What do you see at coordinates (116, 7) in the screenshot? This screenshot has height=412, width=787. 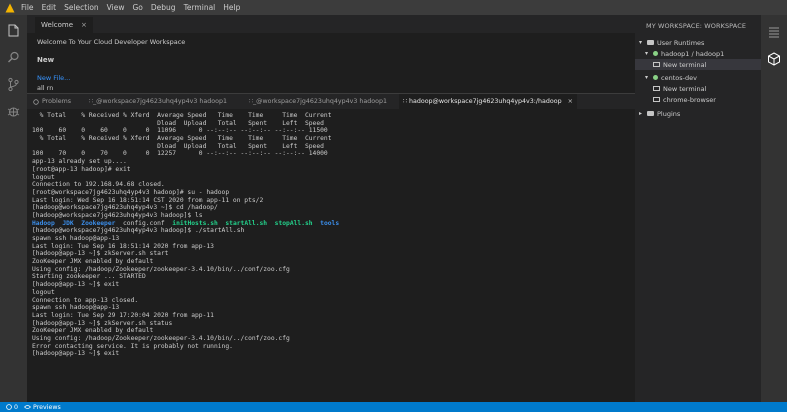 I see `menu-view: View` at bounding box center [116, 7].